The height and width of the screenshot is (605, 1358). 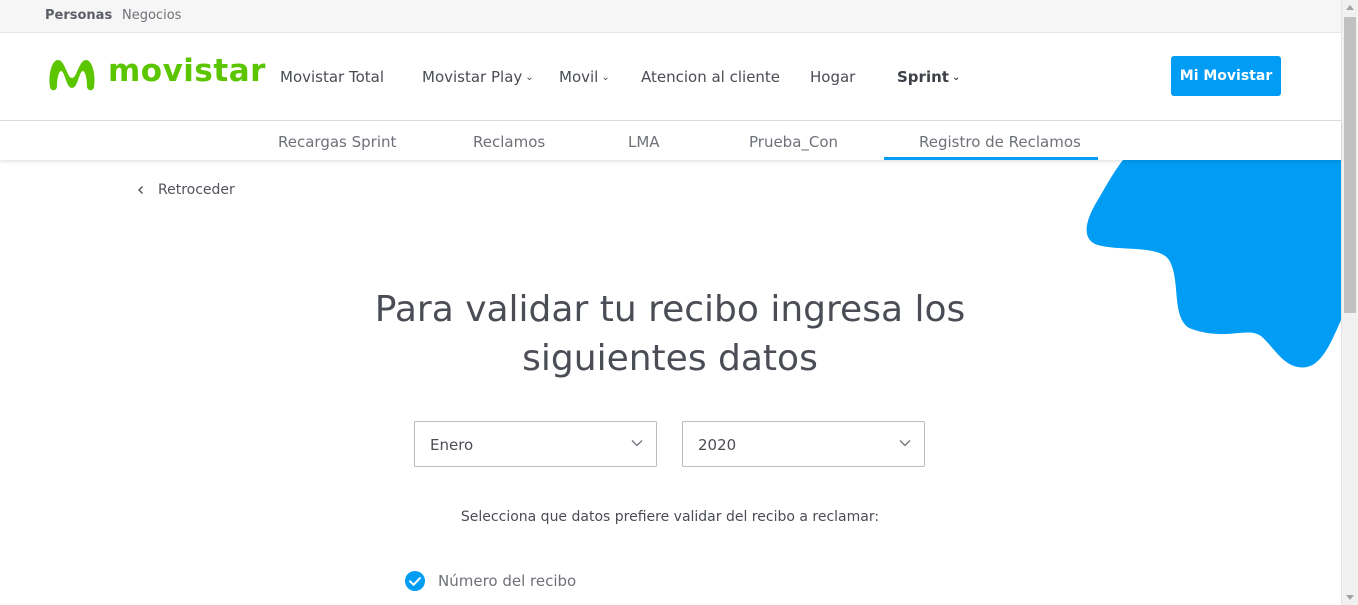 I want to click on chevron-left-icon, so click(x=140, y=190).